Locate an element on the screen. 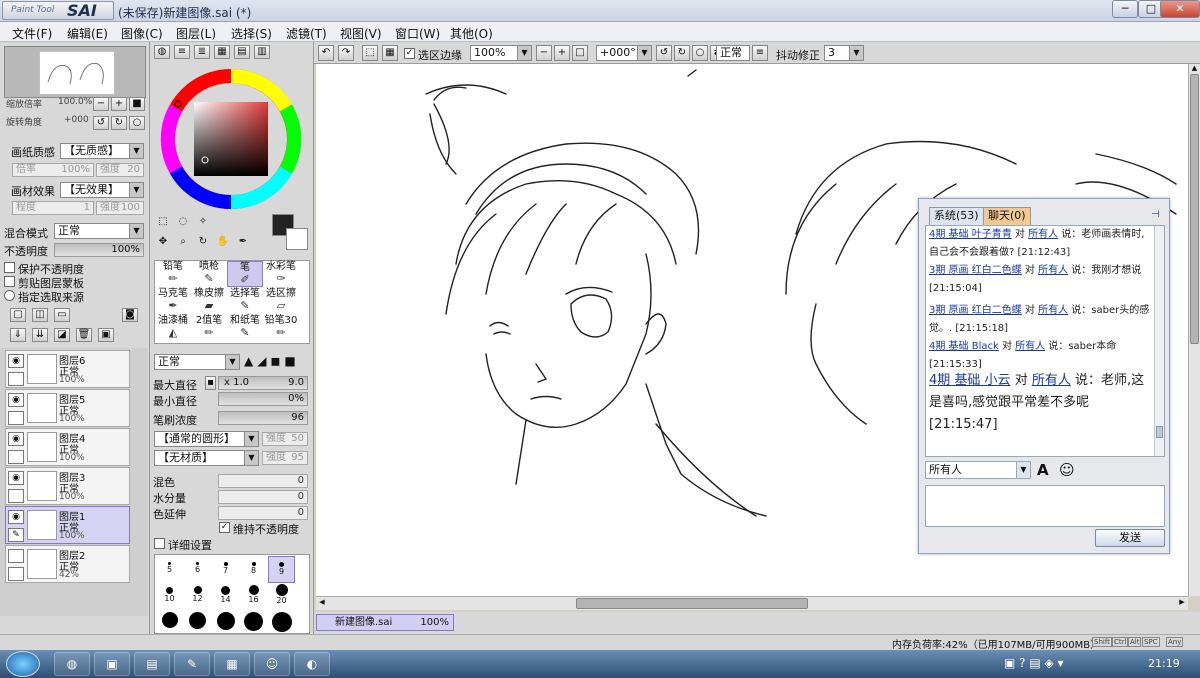 Image resolution: width=1200 pixels, height=678 pixels. vertical-scroll-thumb is located at coordinates (1194, 209).